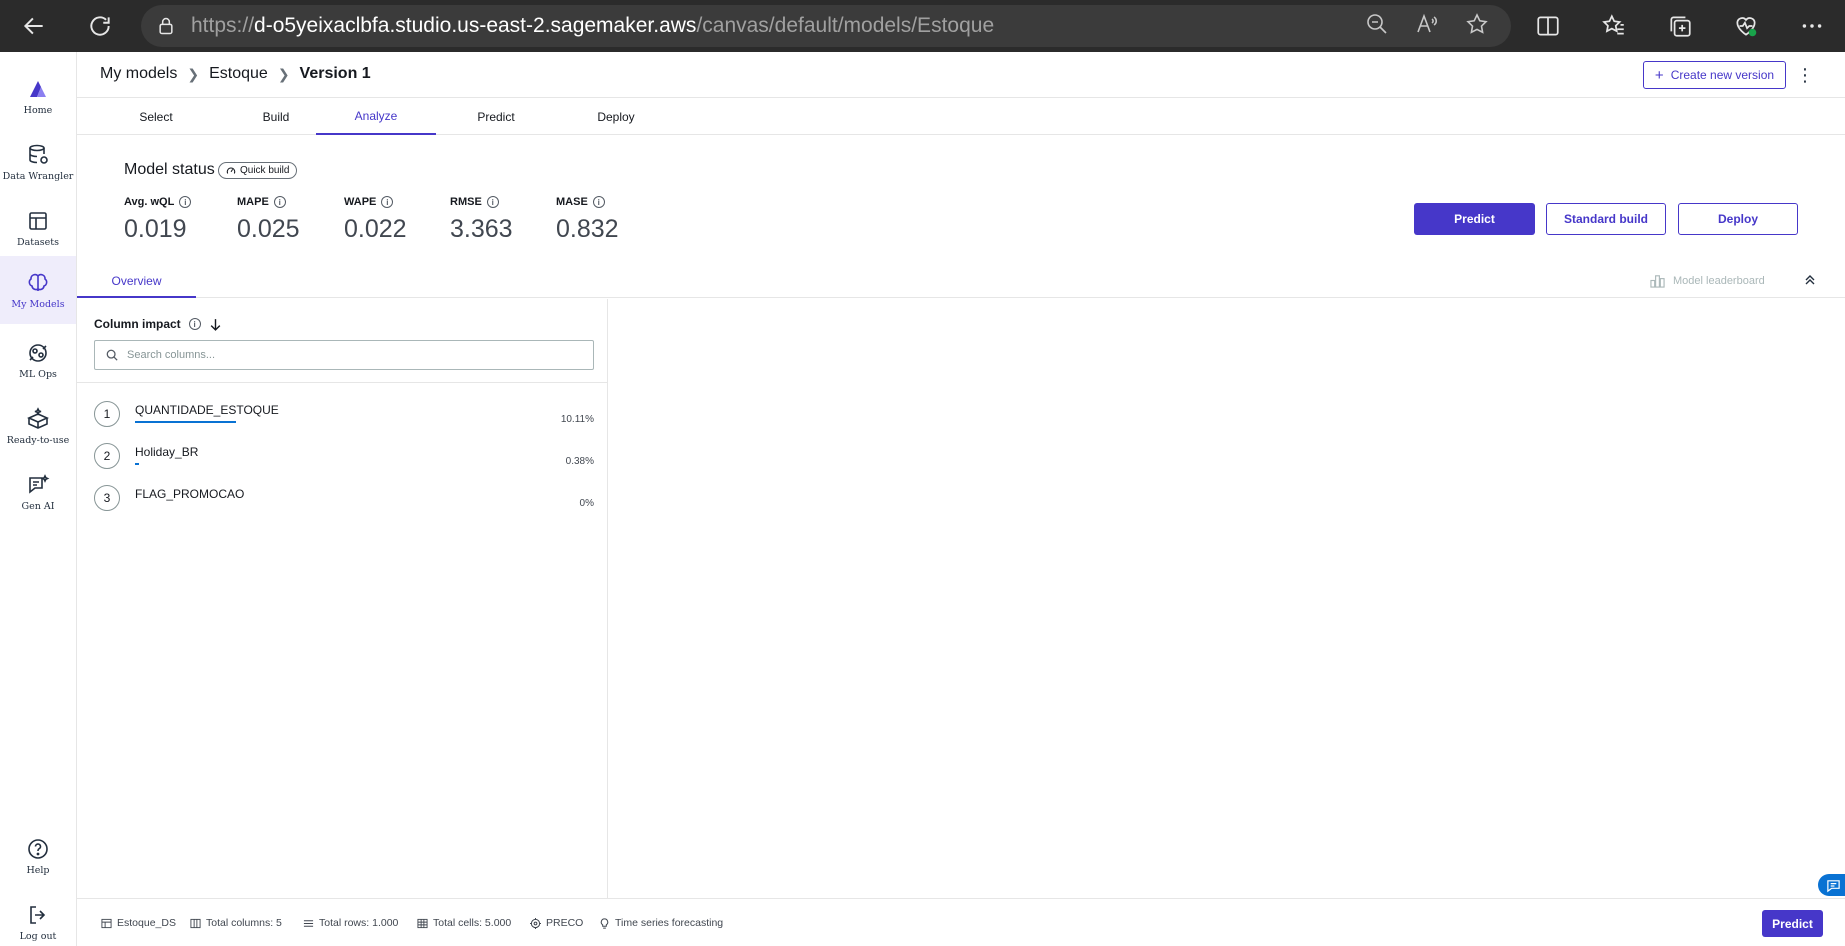 This screenshot has height=946, width=1845. What do you see at coordinates (565, 923) in the screenshot?
I see `target-column-text: PRECO` at bounding box center [565, 923].